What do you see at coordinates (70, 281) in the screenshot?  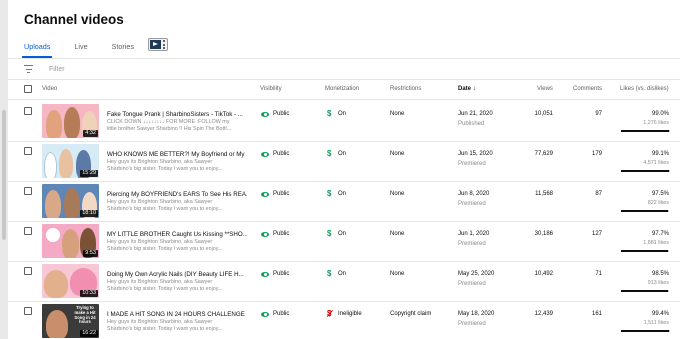 I see `video-thumbnail: 10:33` at bounding box center [70, 281].